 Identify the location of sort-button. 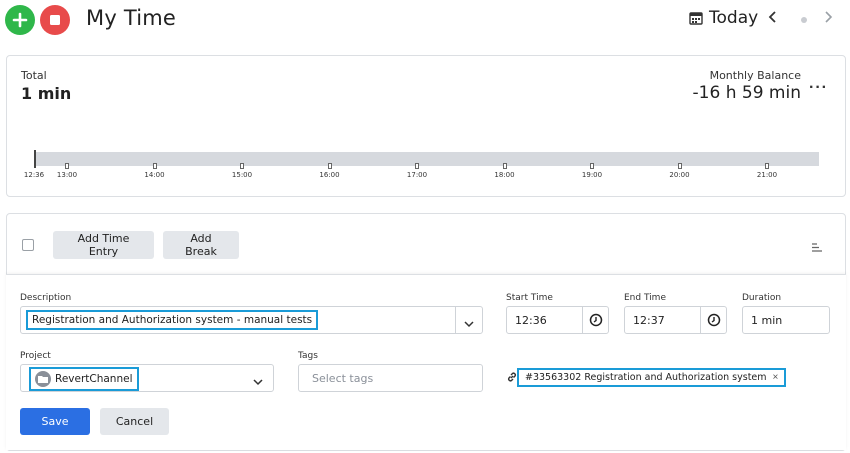
(817, 247).